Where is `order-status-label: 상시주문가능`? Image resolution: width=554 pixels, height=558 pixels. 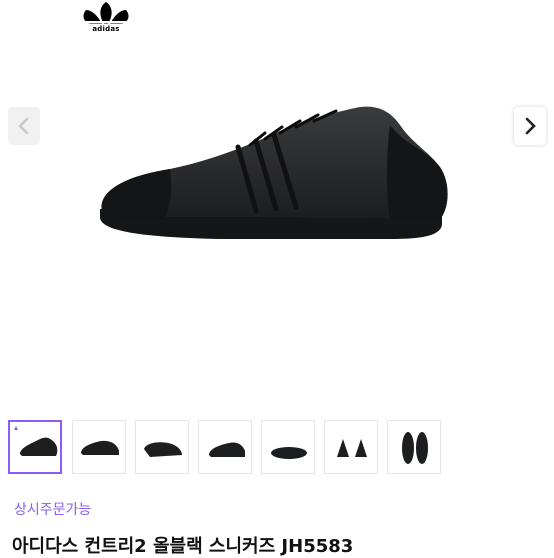
order-status-label: 상시주문가능 is located at coordinates (53, 510).